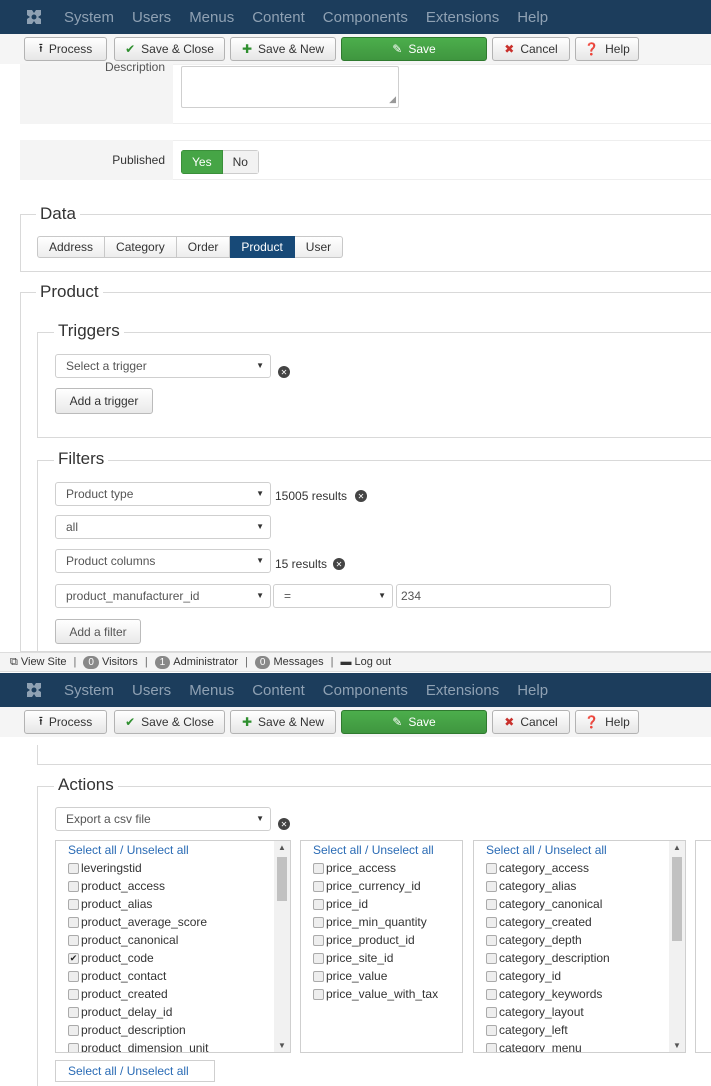 The height and width of the screenshot is (1086, 711). I want to click on view-site-link: ⧉ View Site, so click(38, 662).